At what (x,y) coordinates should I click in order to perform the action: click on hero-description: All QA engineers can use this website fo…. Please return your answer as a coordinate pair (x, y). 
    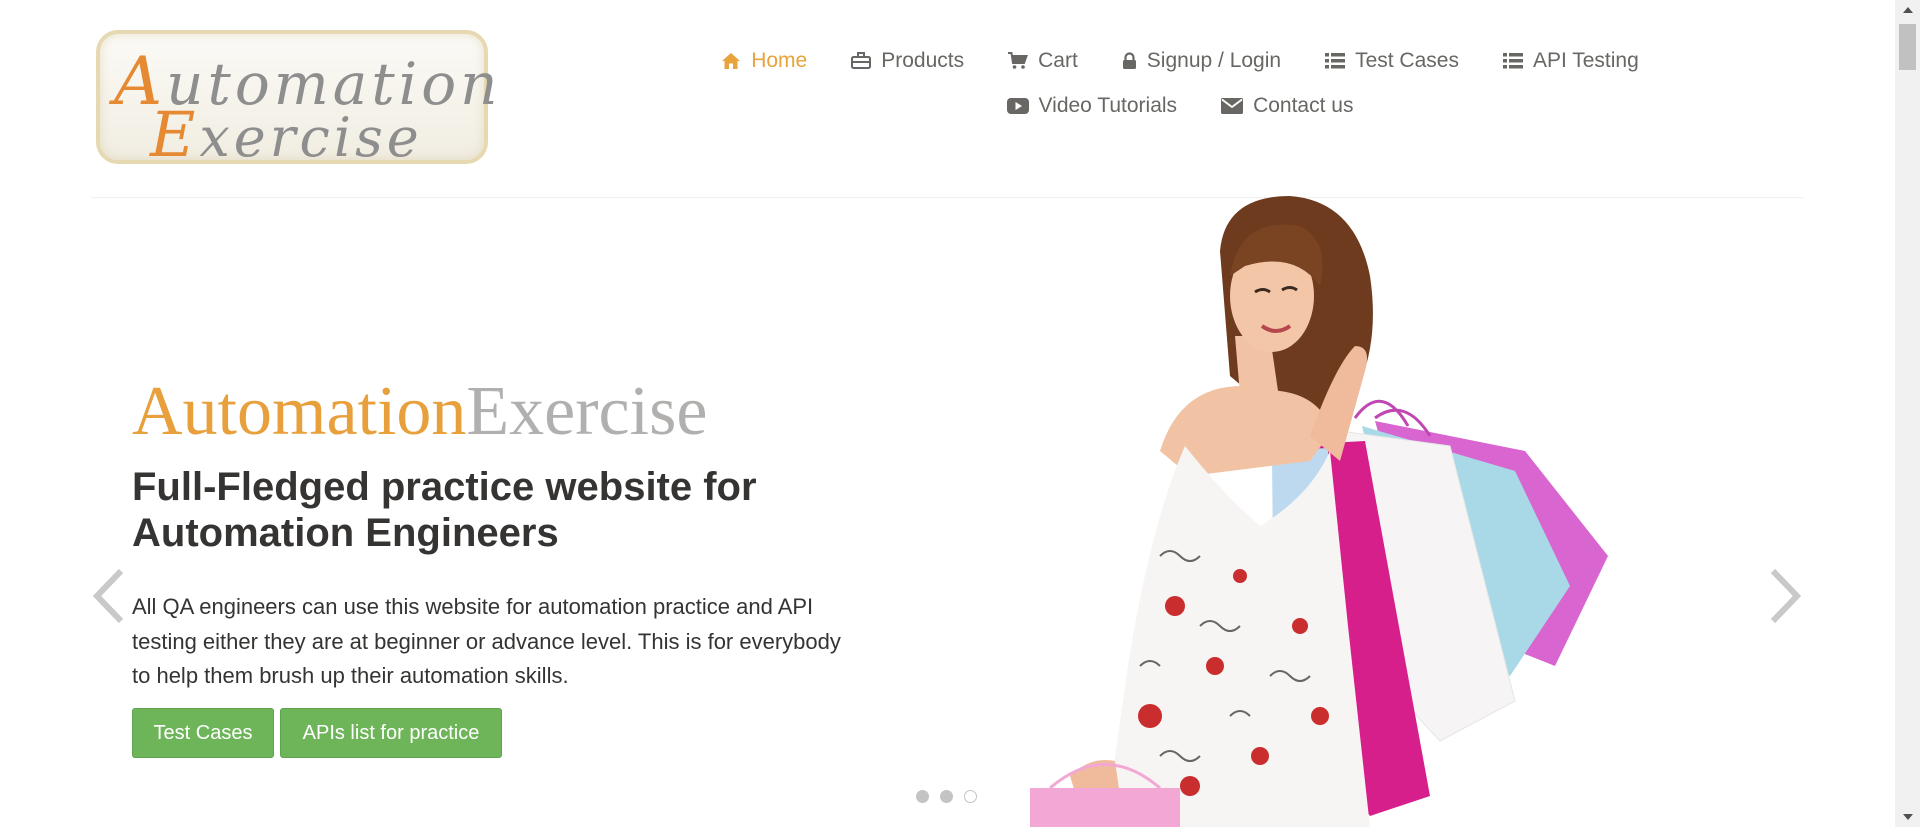
    Looking at the image, I should click on (486, 641).